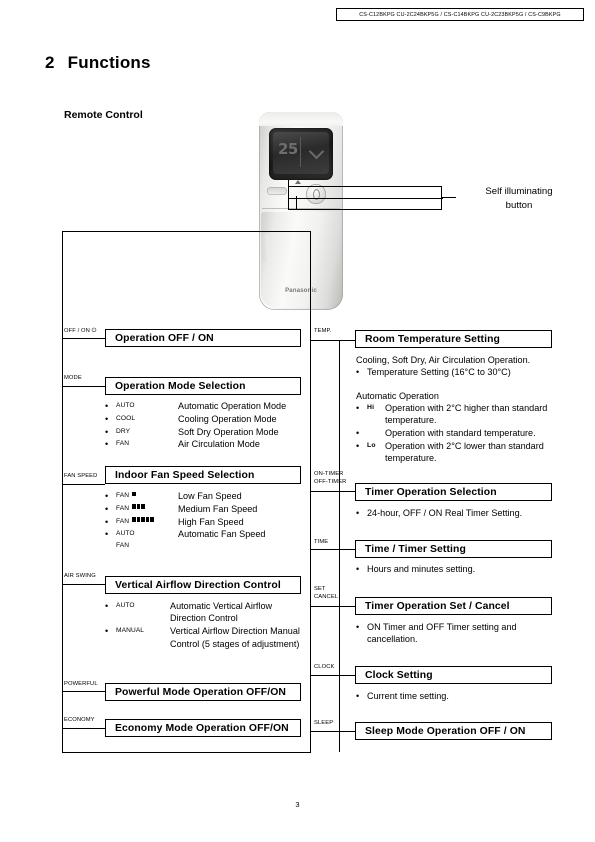 The height and width of the screenshot is (842, 595). Describe the element at coordinates (265, 248) in the screenshot. I see `remote-flap-notch` at that location.